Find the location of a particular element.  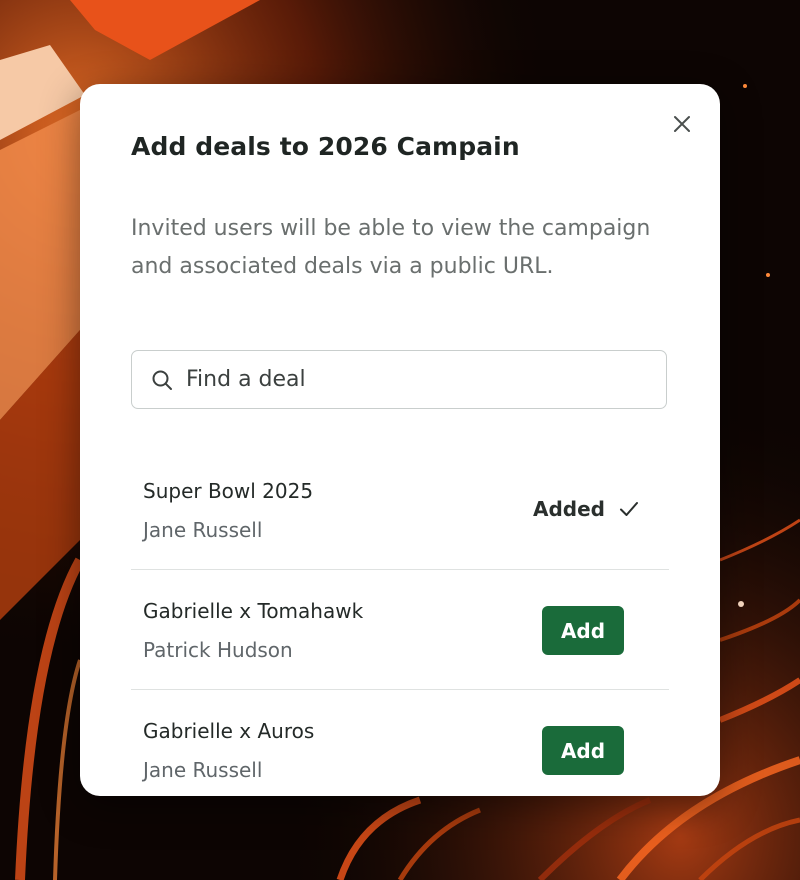

deal-owner: Patrick Hudson is located at coordinates (218, 650).